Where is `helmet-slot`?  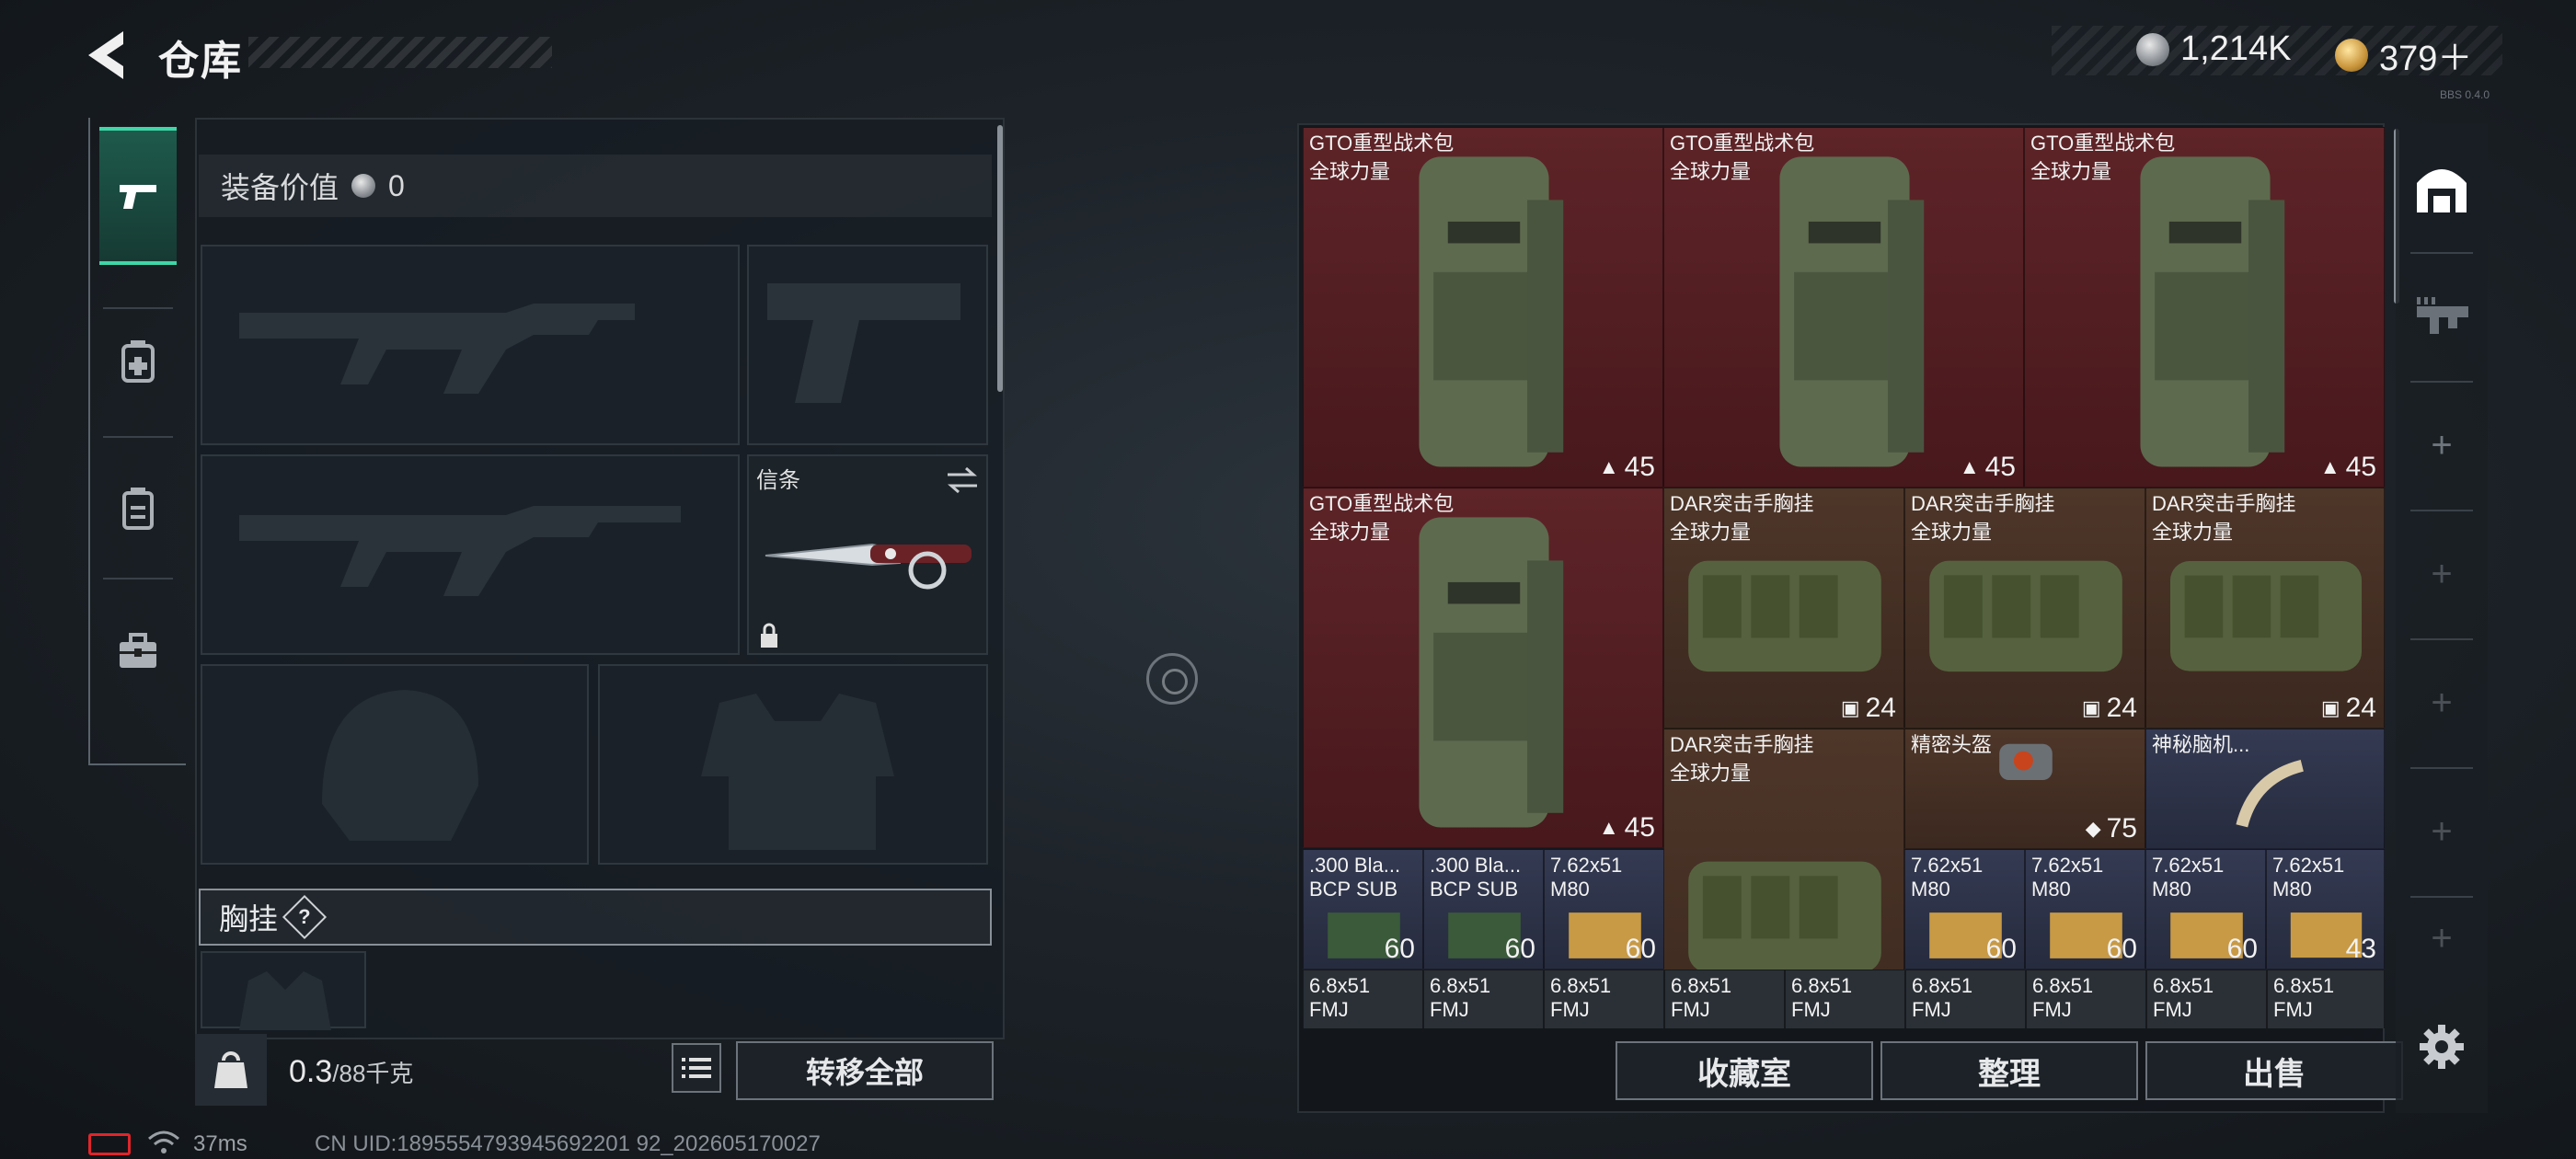 helmet-slot is located at coordinates (395, 764).